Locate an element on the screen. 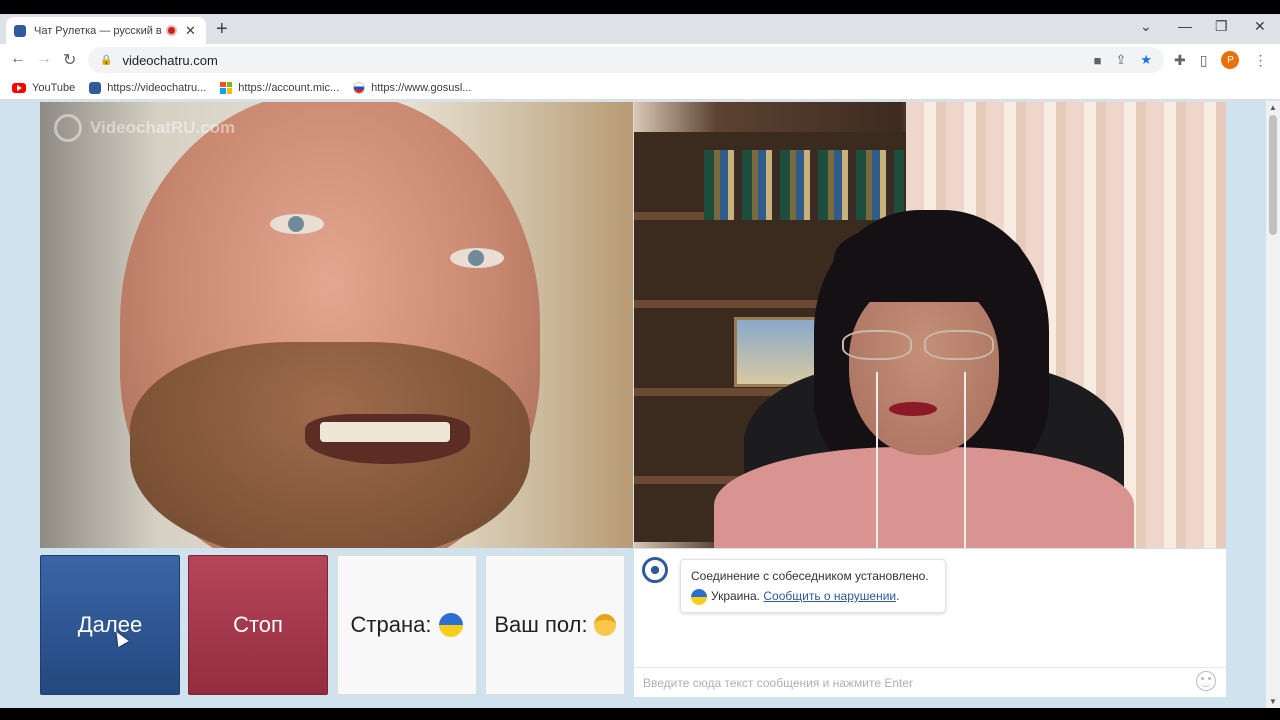 The image size is (1280, 720). address-bar: 🔒 videochatru.com ■ ⇪ ★ is located at coordinates (626, 60).